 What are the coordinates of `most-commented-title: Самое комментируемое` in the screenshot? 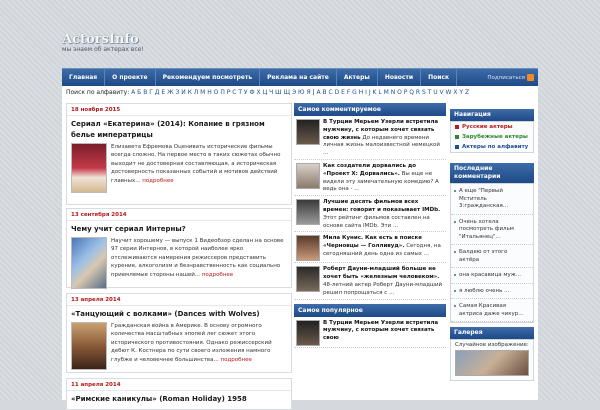 It's located at (370, 109).